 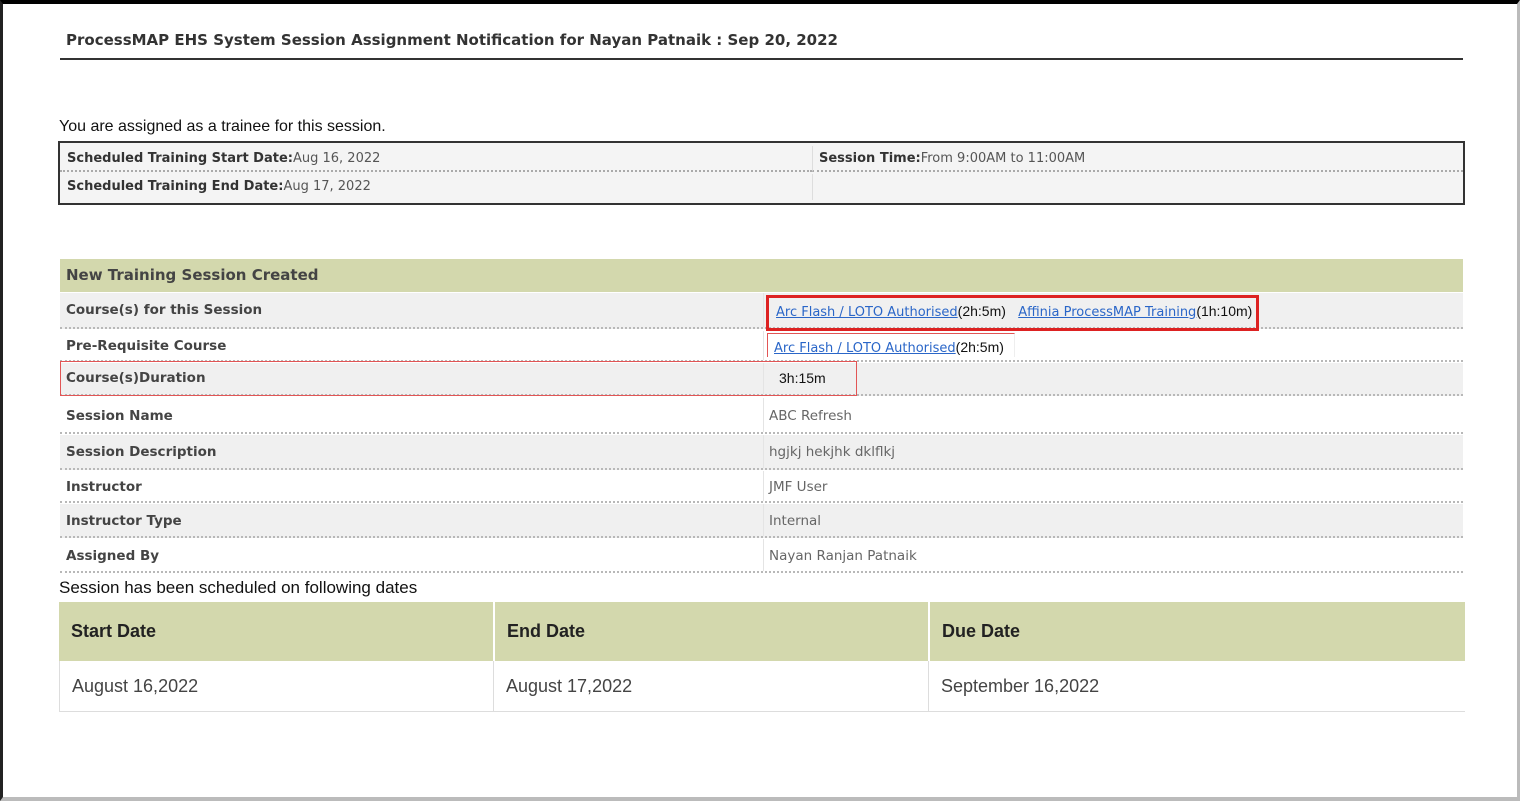 What do you see at coordinates (114, 631) in the screenshot?
I see `header-start-date: Start Date` at bounding box center [114, 631].